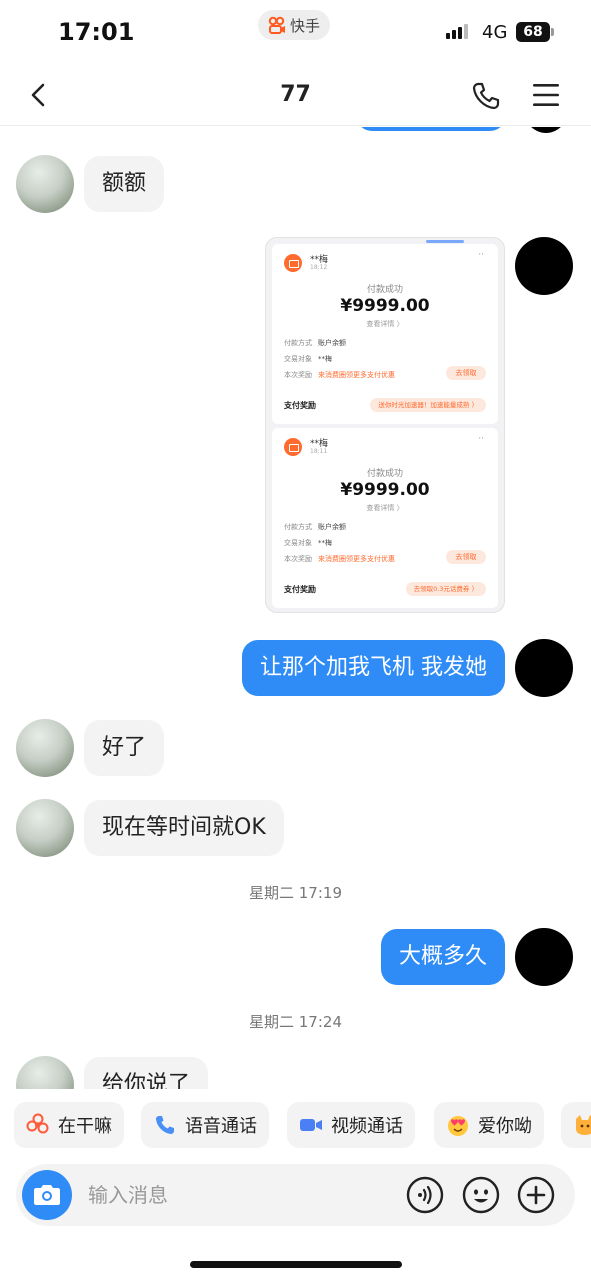 The width and height of the screenshot is (591, 1280). I want to click on message-composer, so click(295, 1195).